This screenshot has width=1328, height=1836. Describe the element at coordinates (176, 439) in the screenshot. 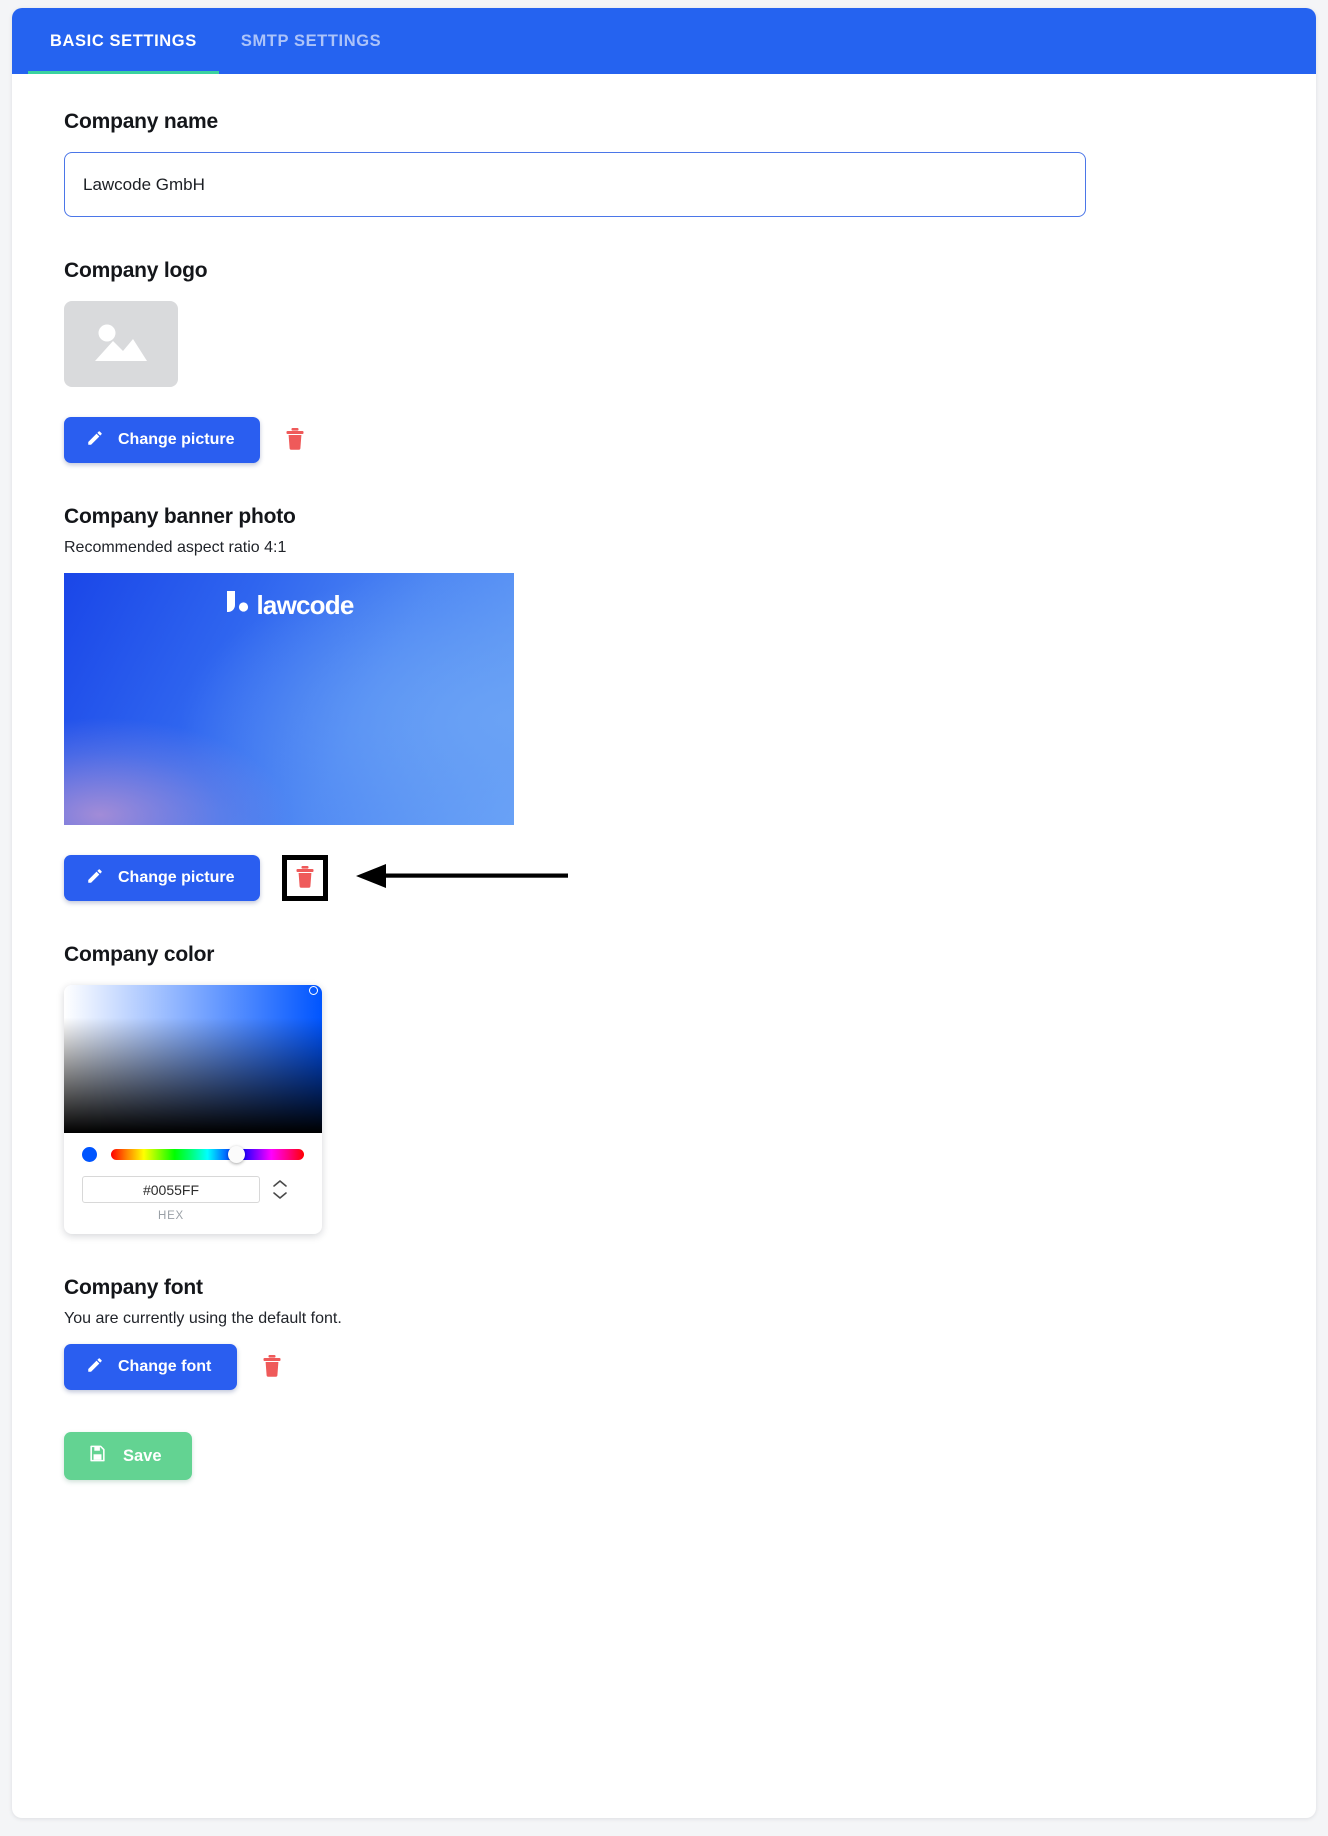

I see `change-logo-picture-label: Change picture` at that location.